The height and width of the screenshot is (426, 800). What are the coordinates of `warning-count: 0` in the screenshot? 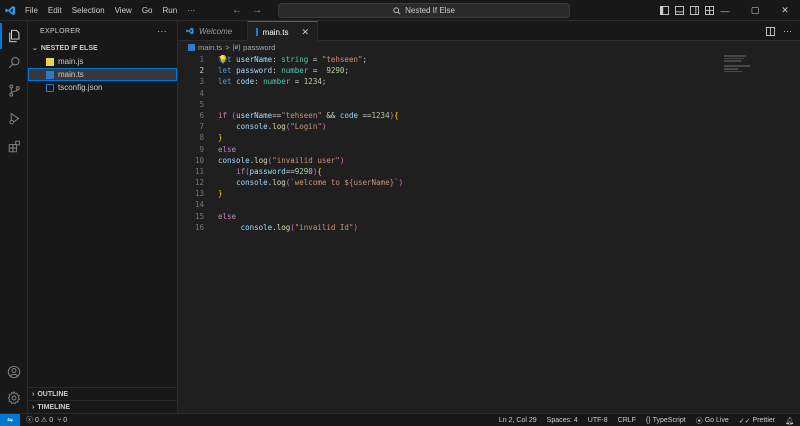 It's located at (51, 420).